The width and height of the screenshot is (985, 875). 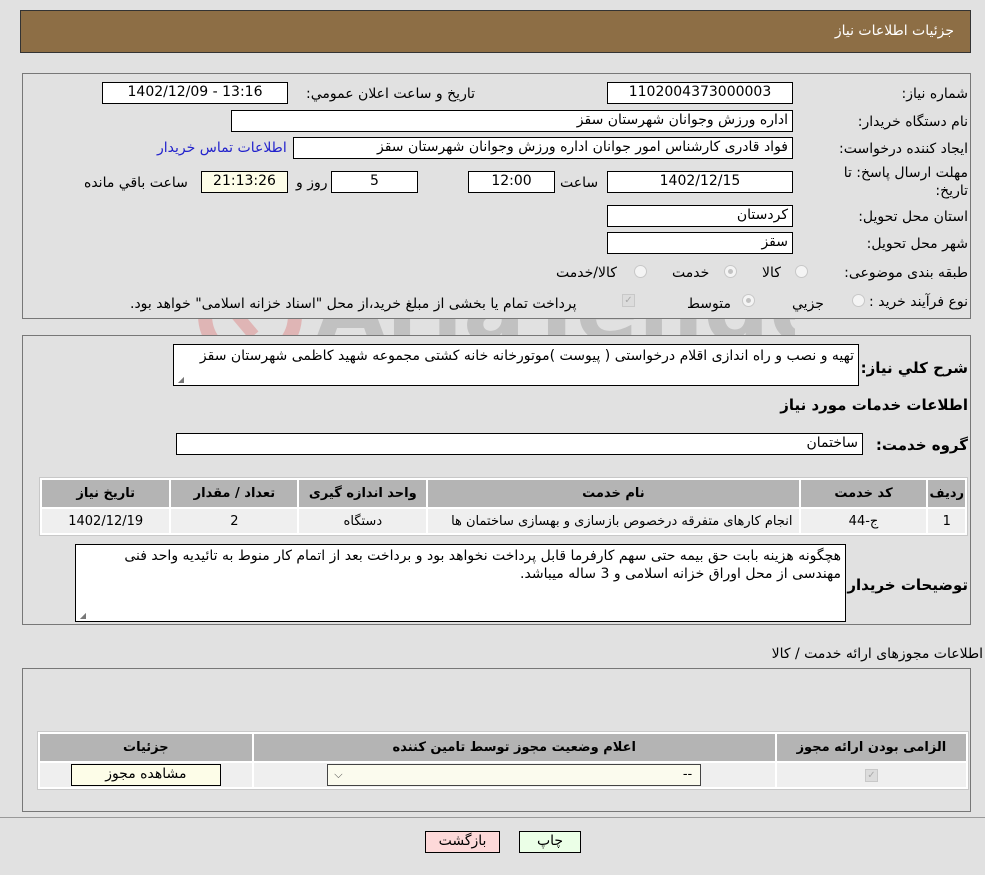 What do you see at coordinates (640, 271) in the screenshot?
I see `category-radio-goods-service` at bounding box center [640, 271].